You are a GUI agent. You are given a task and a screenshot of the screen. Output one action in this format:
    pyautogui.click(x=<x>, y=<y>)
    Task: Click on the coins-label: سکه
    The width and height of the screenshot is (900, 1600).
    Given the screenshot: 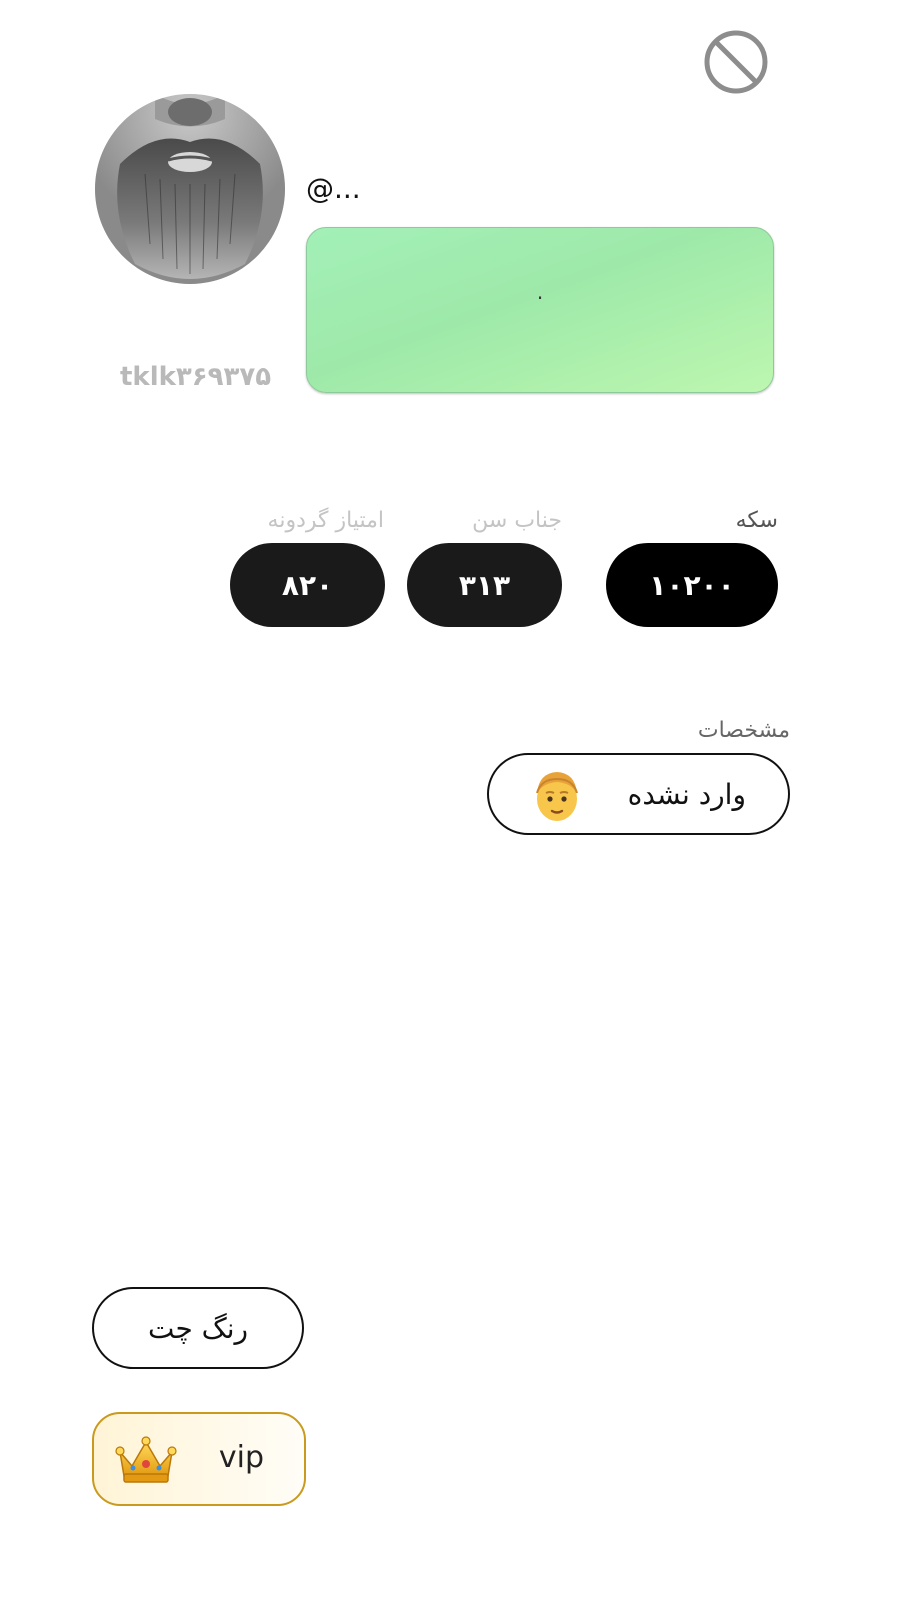 What is the action you would take?
    pyautogui.click(x=756, y=520)
    